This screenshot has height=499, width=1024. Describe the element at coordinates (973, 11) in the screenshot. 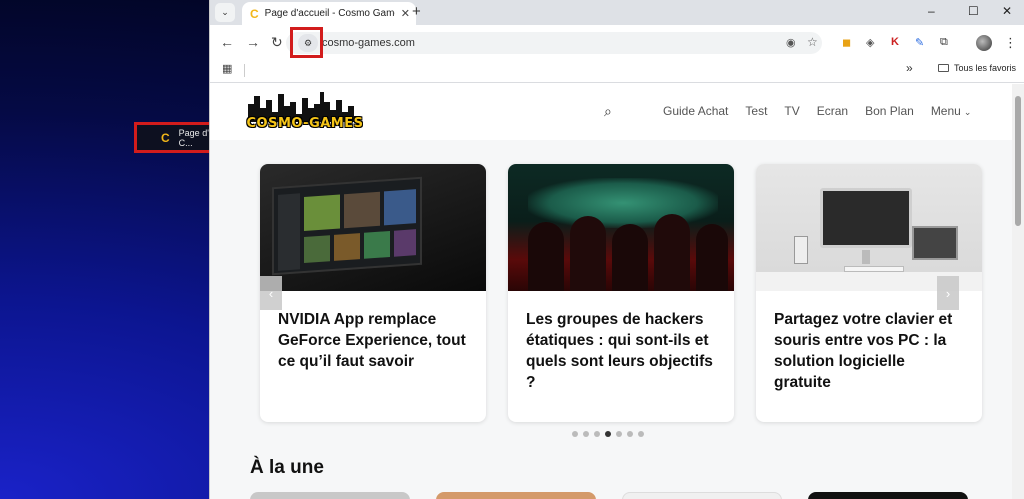

I see `maximize-button: ☐` at that location.